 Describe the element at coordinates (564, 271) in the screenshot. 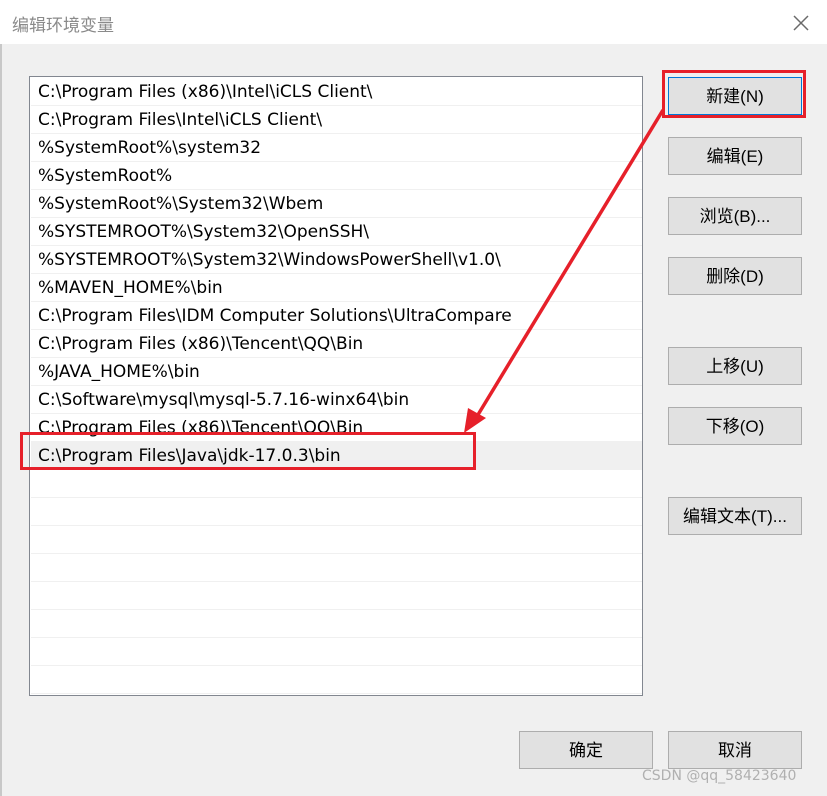

I see `annotation-arrow` at that location.